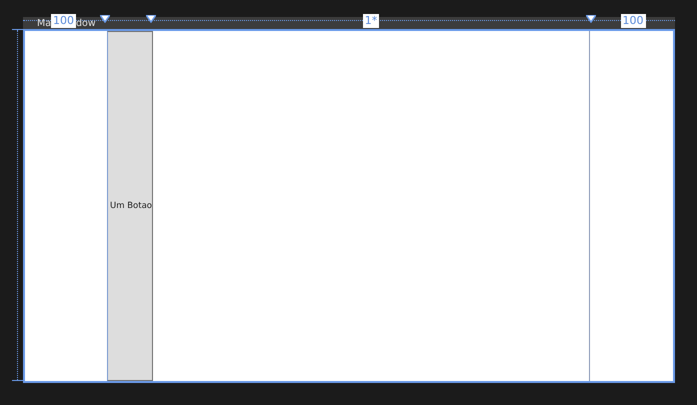 Image resolution: width=697 pixels, height=405 pixels. What do you see at coordinates (371, 21) in the screenshot?
I see `column-width-label: 1*` at bounding box center [371, 21].